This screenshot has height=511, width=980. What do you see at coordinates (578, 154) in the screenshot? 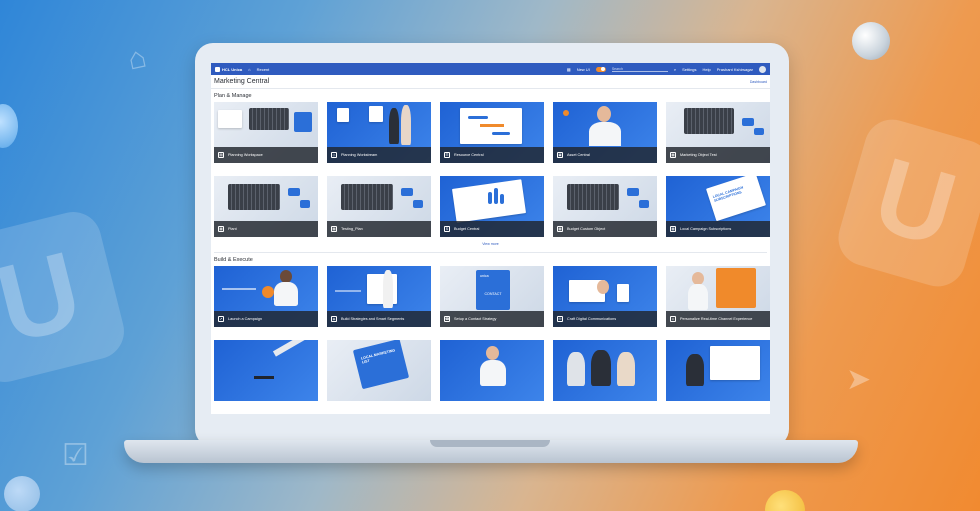
I see `tile-label: Asset Central` at bounding box center [578, 154].